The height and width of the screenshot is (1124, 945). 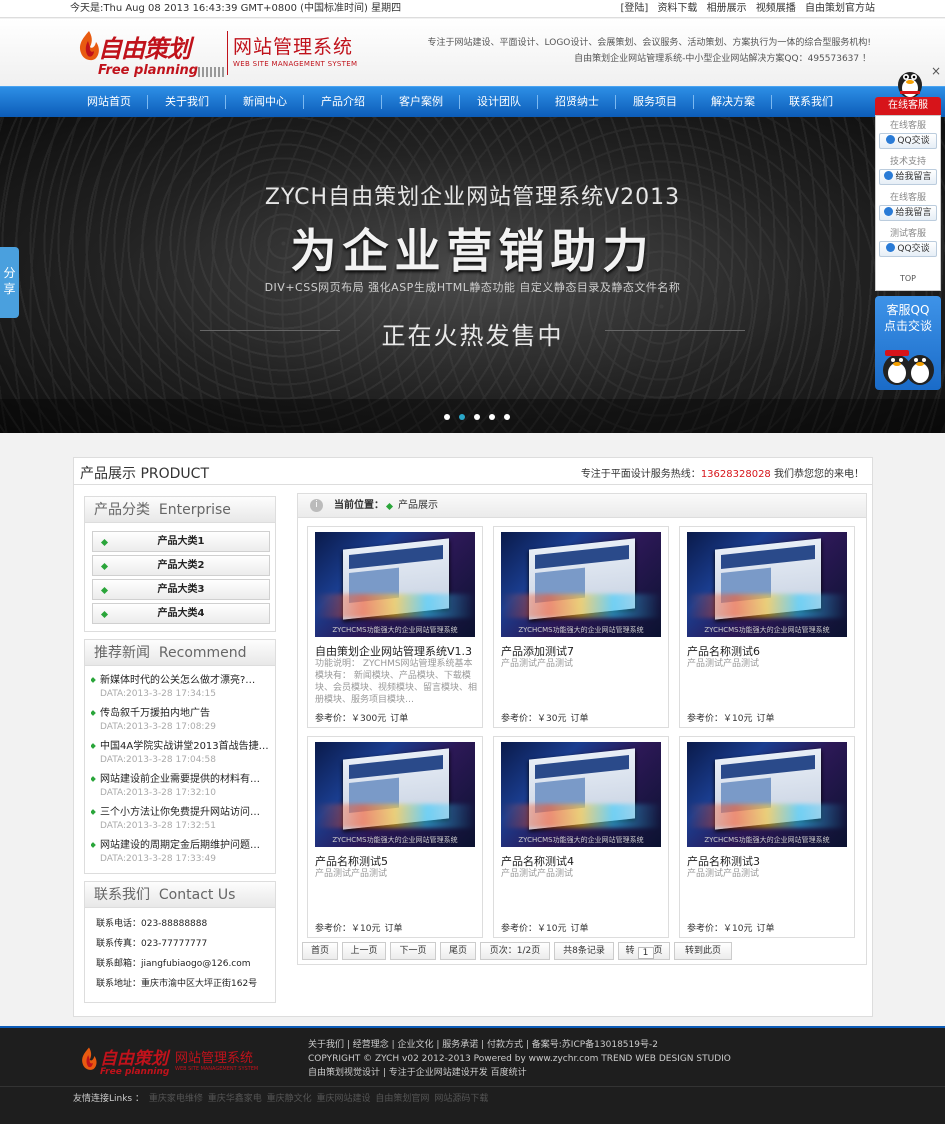 What do you see at coordinates (320, 951) in the screenshot?
I see `first-page-button: 首页` at bounding box center [320, 951].